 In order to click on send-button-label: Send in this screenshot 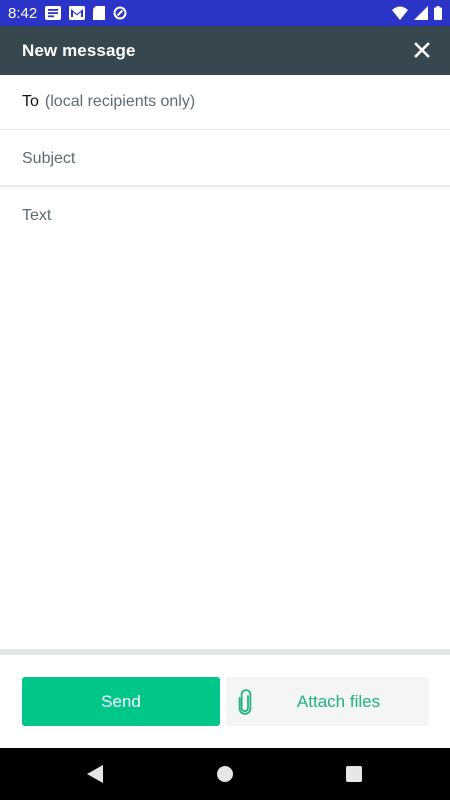, I will do `click(121, 701)`.